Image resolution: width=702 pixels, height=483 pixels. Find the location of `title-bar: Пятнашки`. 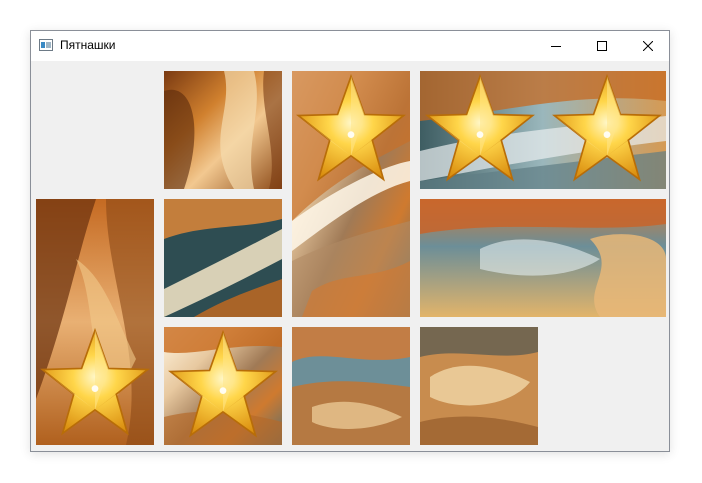

title-bar: Пятнашки is located at coordinates (350, 46).